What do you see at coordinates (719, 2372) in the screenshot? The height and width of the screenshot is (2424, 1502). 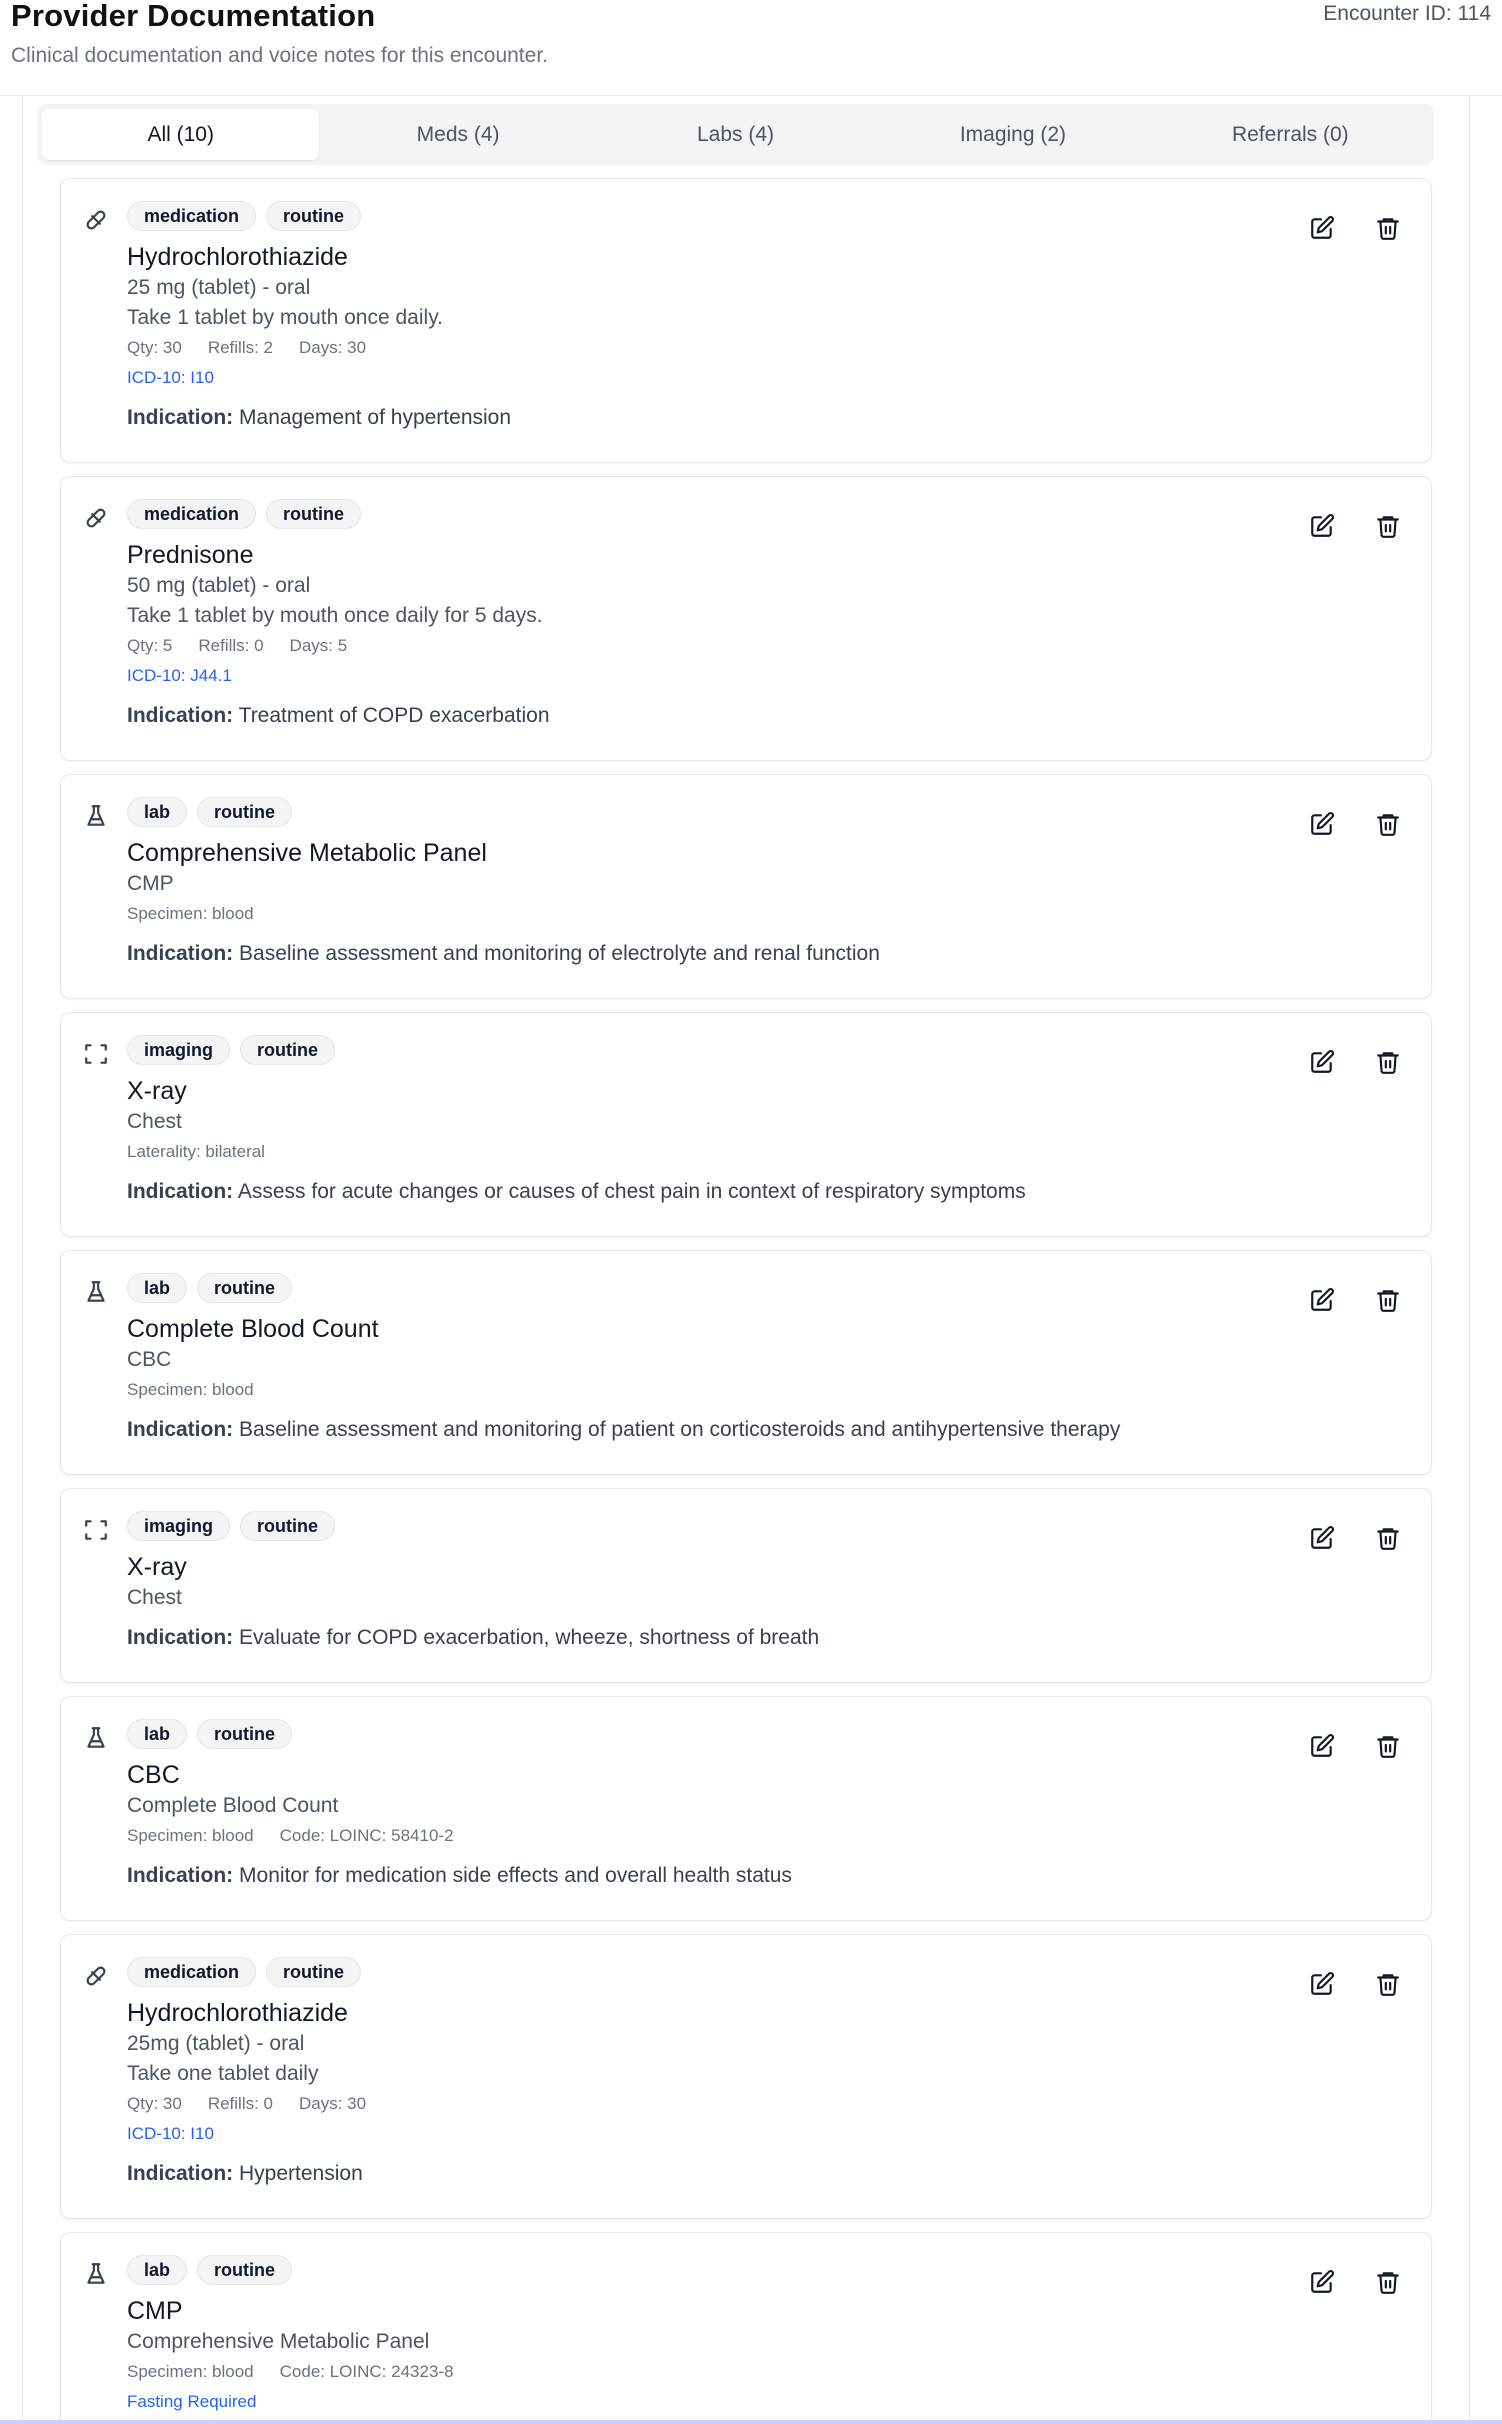 I see `order-meta: Specimen: blood Code: LOINC: 24323-8` at bounding box center [719, 2372].